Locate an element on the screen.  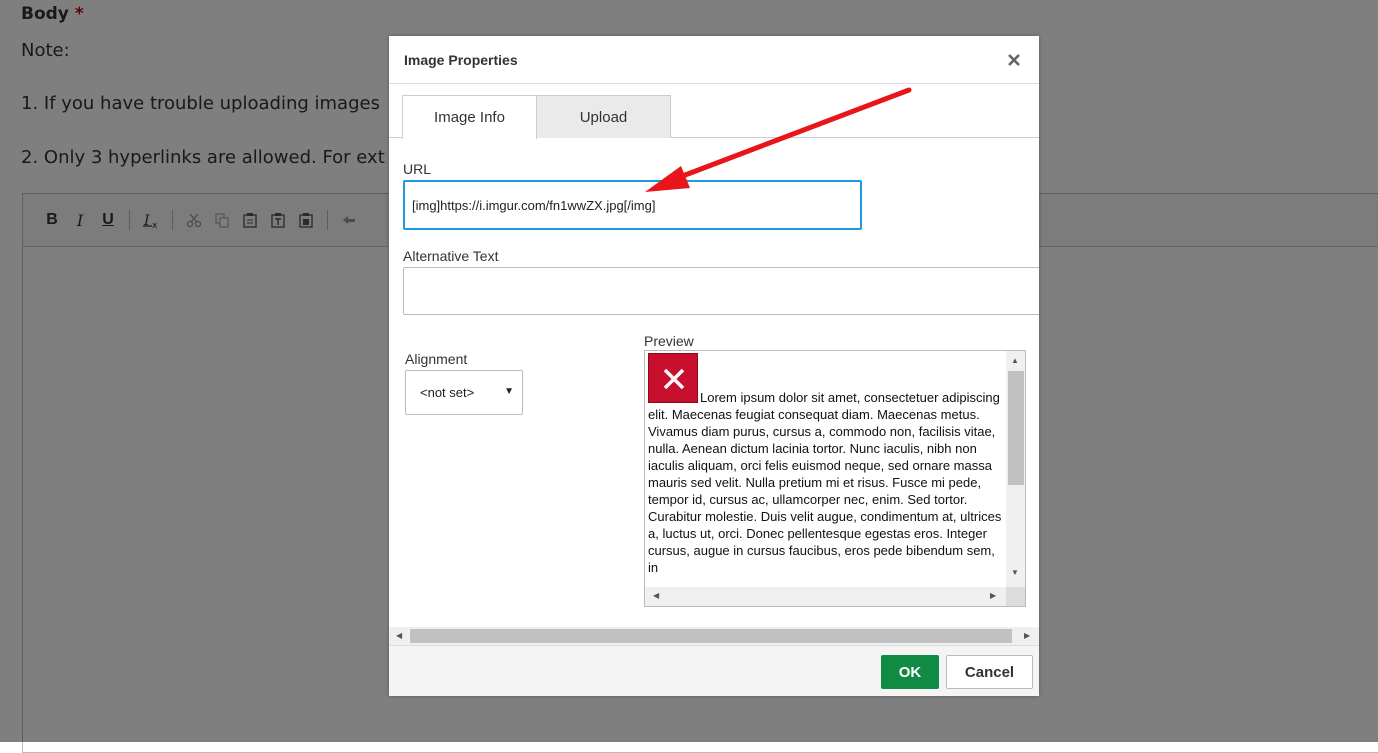
url-label: URL is located at coordinates (417, 169).